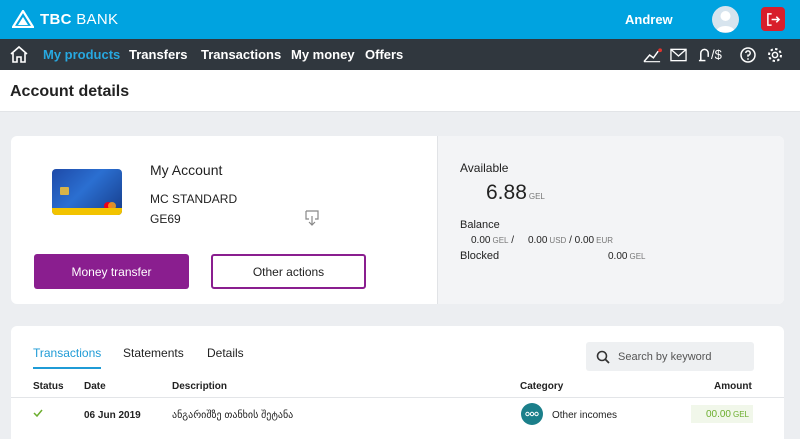 This screenshot has height=439, width=800. Describe the element at coordinates (481, 240) in the screenshot. I see `balance-gel: 0.00` at that location.